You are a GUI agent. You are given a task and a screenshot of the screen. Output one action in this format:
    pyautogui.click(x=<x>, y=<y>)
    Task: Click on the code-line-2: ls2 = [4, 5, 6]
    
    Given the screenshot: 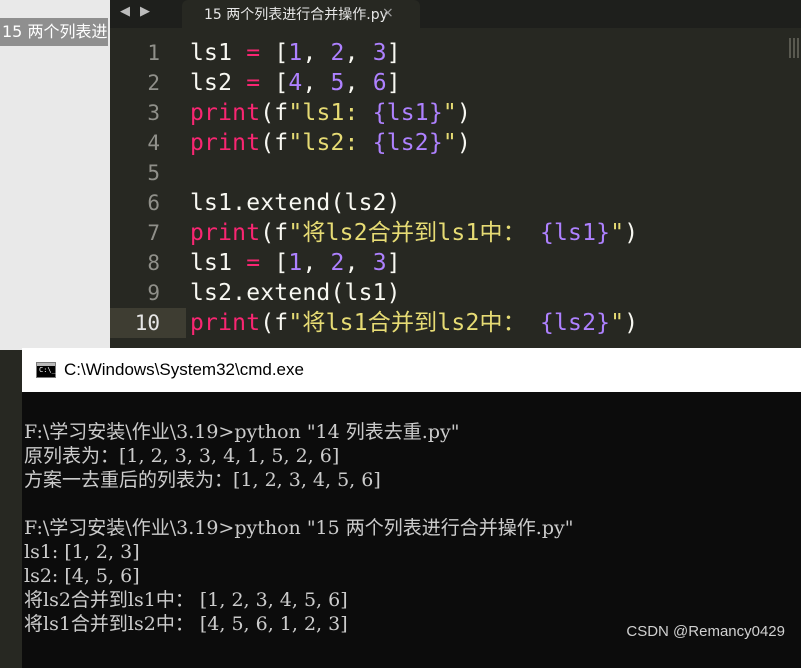 What is the action you would take?
    pyautogui.click(x=485, y=83)
    